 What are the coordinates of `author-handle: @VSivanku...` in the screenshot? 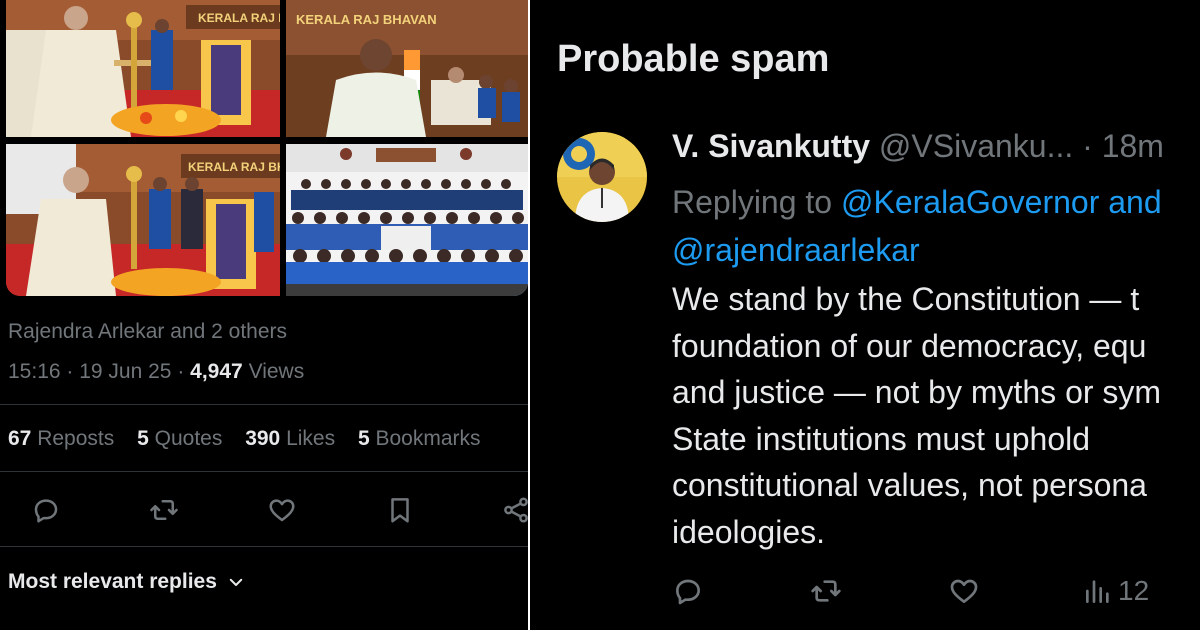 It's located at (976, 146).